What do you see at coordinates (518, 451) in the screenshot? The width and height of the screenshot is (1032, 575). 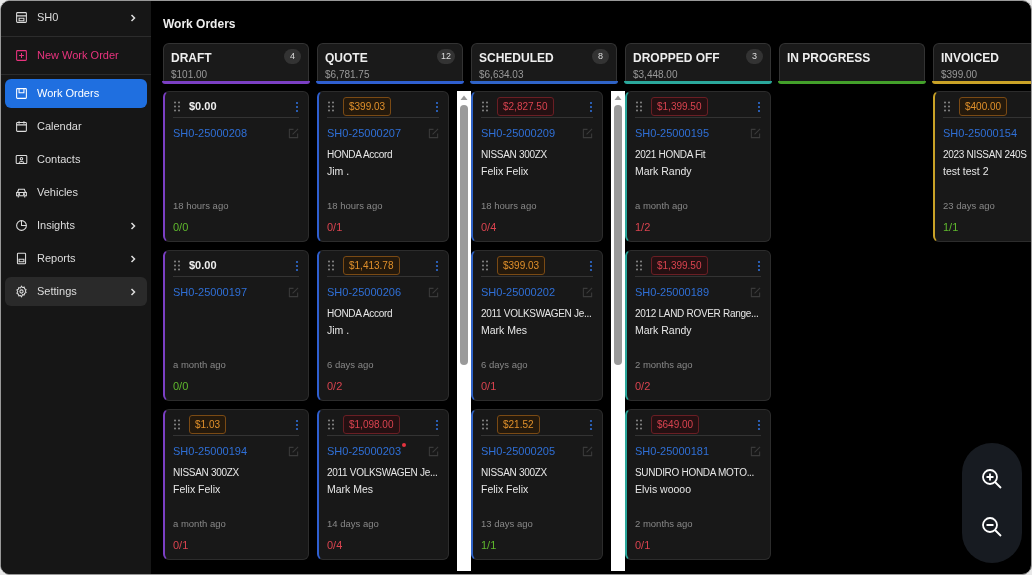 I see `work-order-link: SH0-25000205` at bounding box center [518, 451].